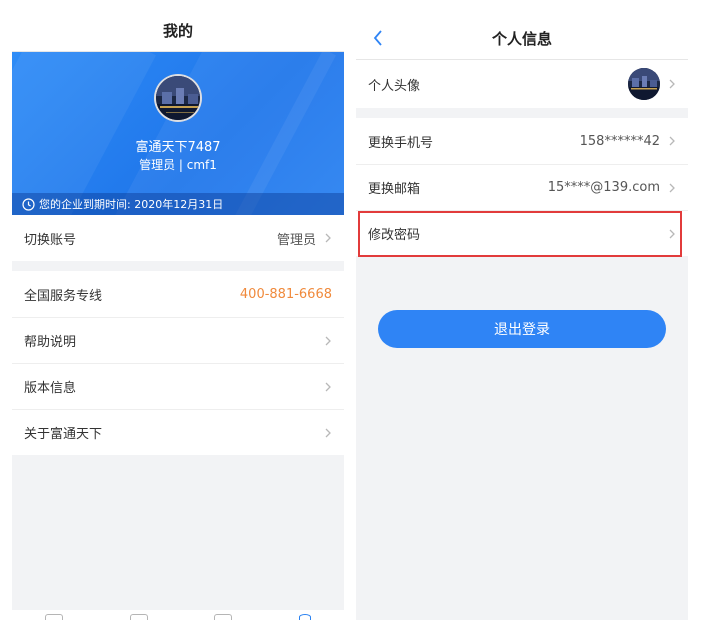  I want to click on service-hotline-row: 全国服务专线 400-881-6668, so click(178, 294).